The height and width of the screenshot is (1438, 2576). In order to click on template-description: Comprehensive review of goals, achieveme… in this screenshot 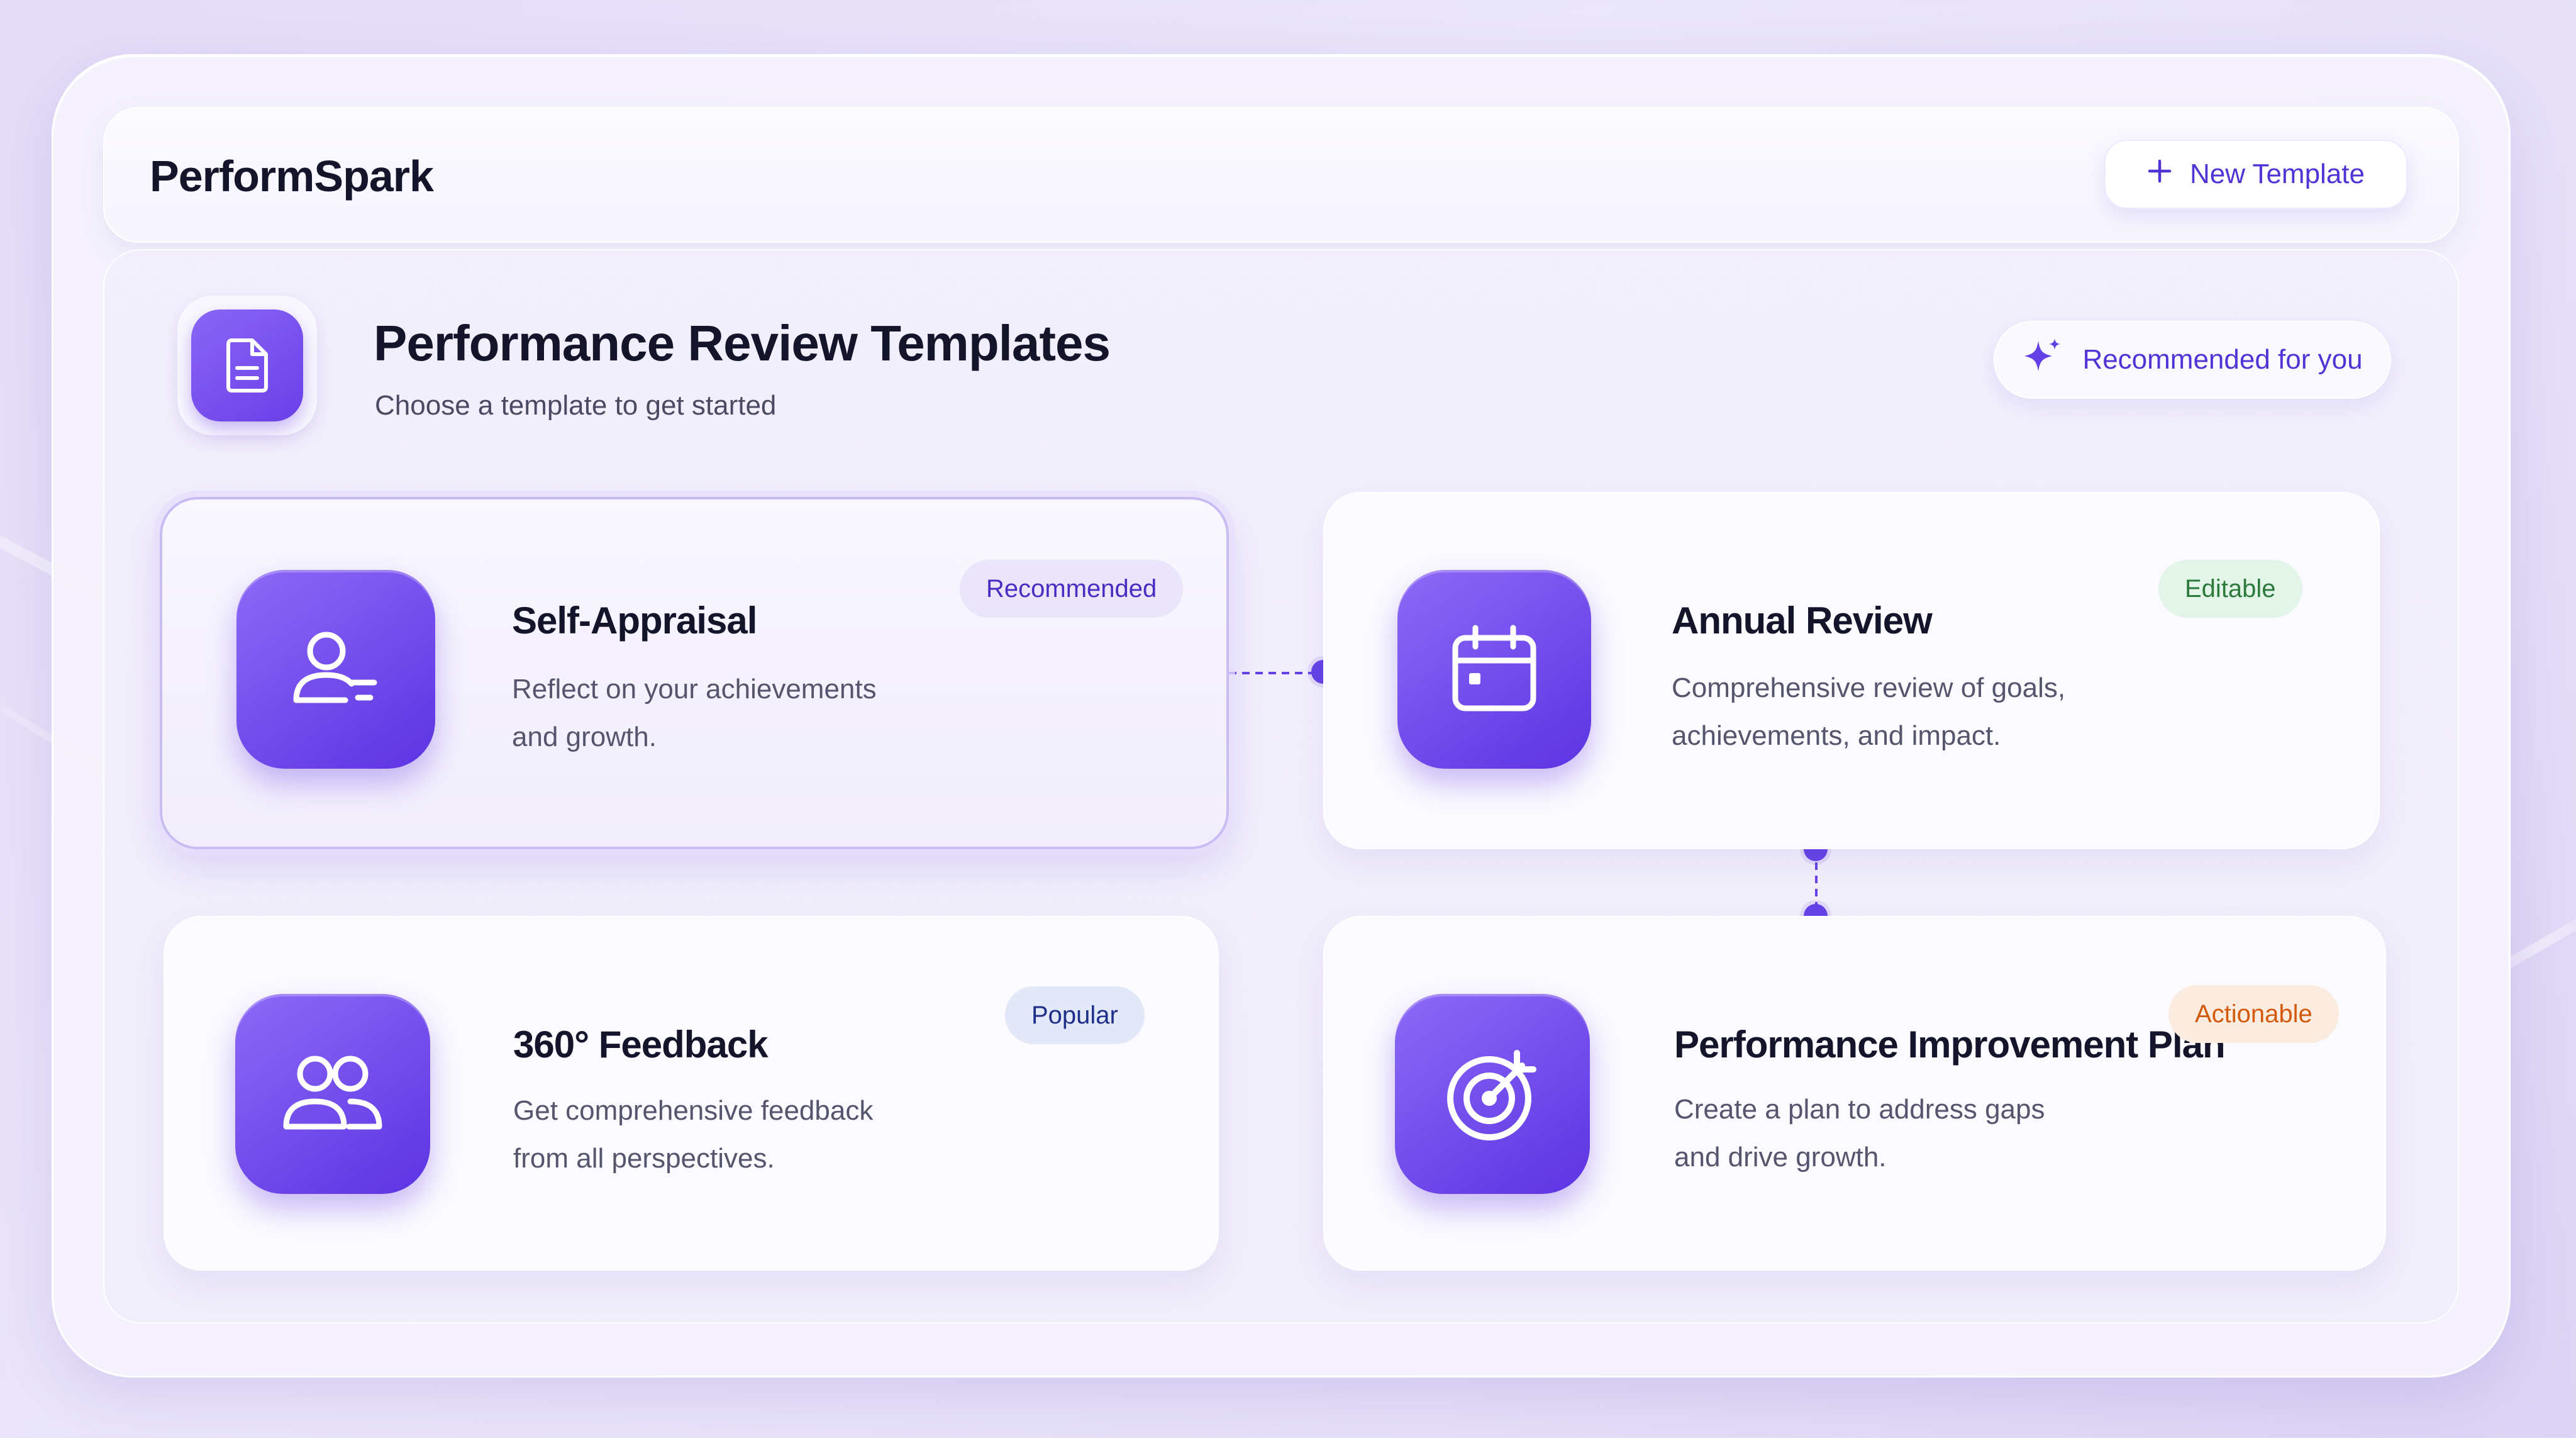, I will do `click(1868, 712)`.